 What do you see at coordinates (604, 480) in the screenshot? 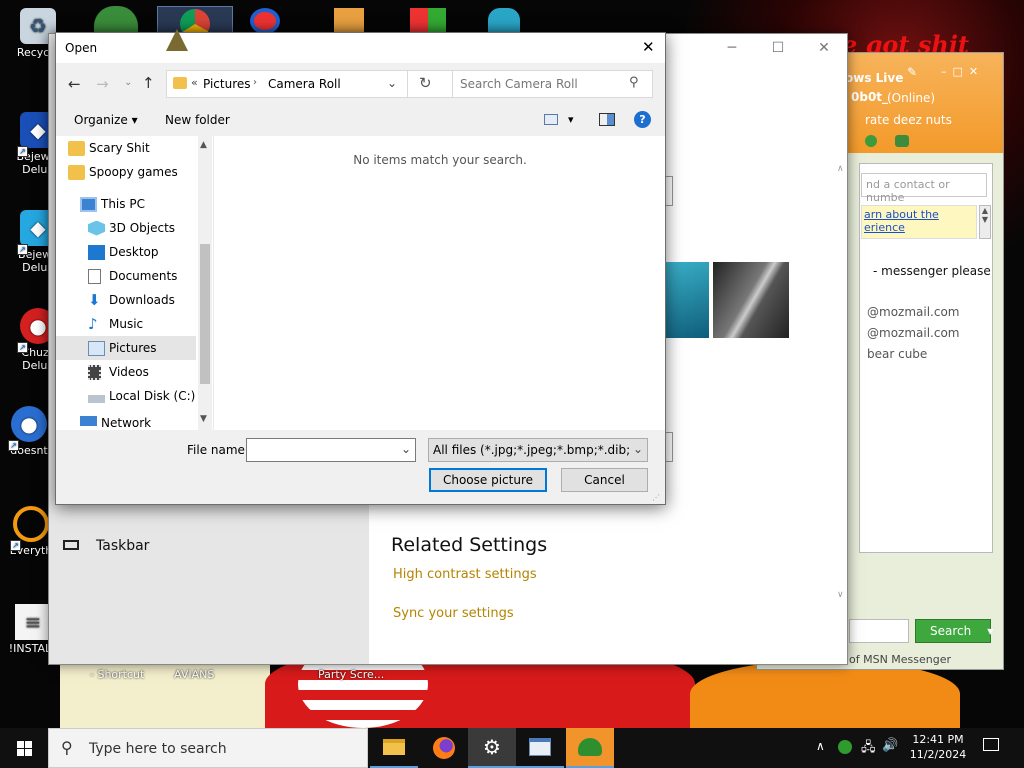
I see `cancel-button: Cancel` at bounding box center [604, 480].